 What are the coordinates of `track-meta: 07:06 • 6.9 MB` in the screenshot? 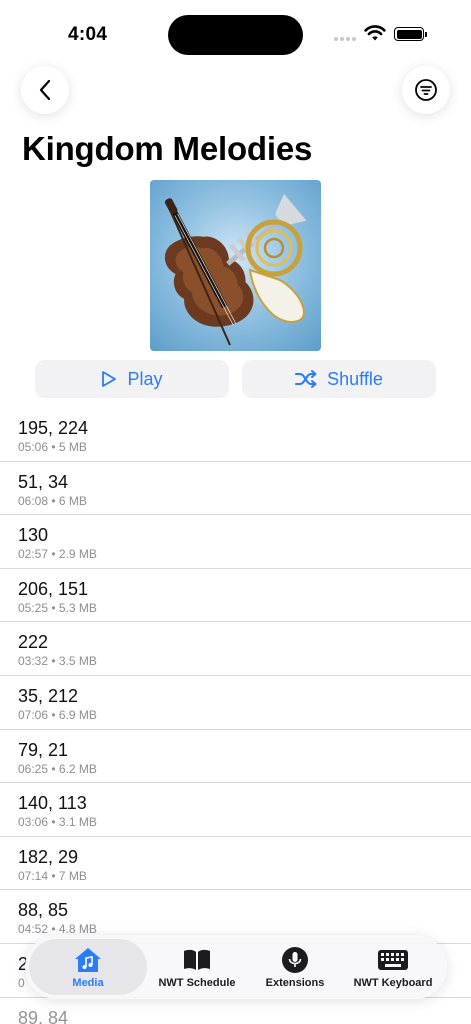 It's located at (57, 714).